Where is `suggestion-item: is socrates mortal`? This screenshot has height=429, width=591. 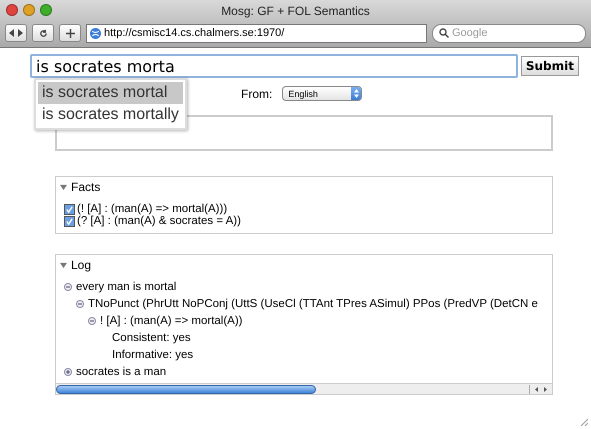 suggestion-item: is socrates mortal is located at coordinates (110, 93).